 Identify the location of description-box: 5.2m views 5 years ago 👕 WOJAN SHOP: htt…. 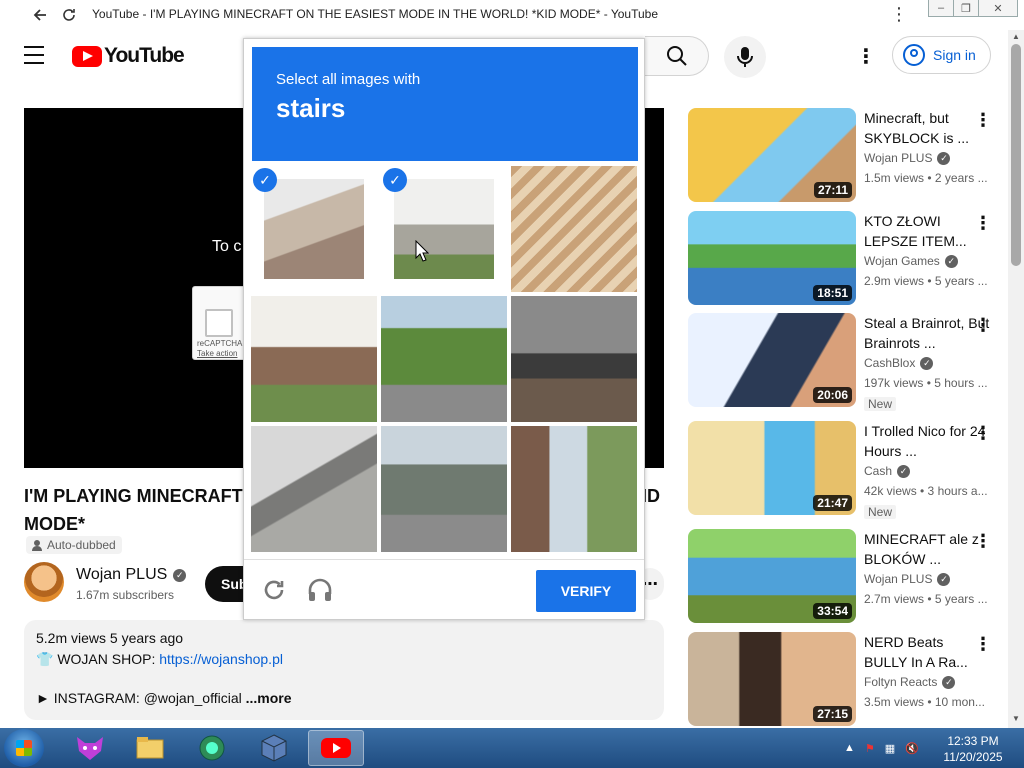
(344, 670).